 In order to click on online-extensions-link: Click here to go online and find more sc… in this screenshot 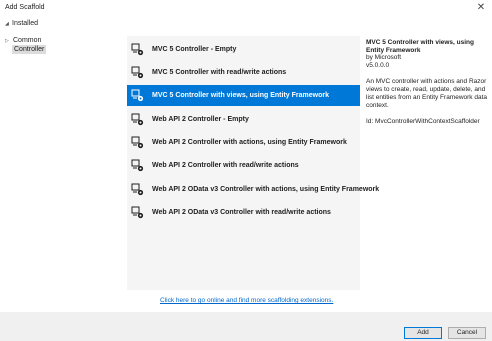, I will do `click(246, 300)`.